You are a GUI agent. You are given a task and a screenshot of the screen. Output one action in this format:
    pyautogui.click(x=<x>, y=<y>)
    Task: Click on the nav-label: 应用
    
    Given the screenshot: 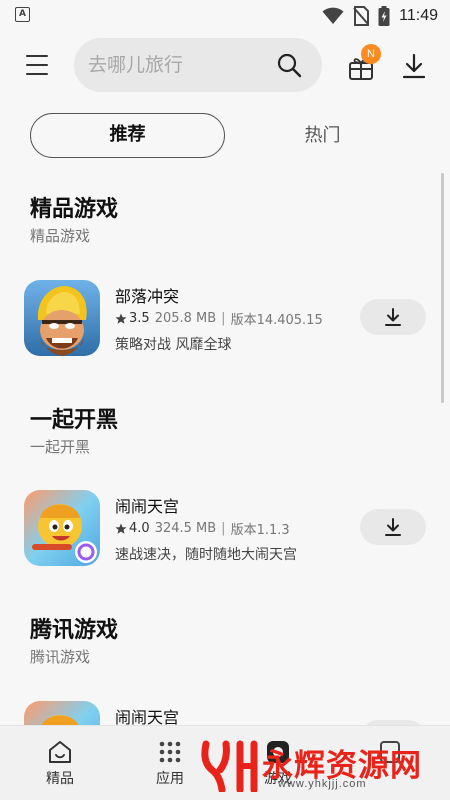 What is the action you would take?
    pyautogui.click(x=170, y=779)
    